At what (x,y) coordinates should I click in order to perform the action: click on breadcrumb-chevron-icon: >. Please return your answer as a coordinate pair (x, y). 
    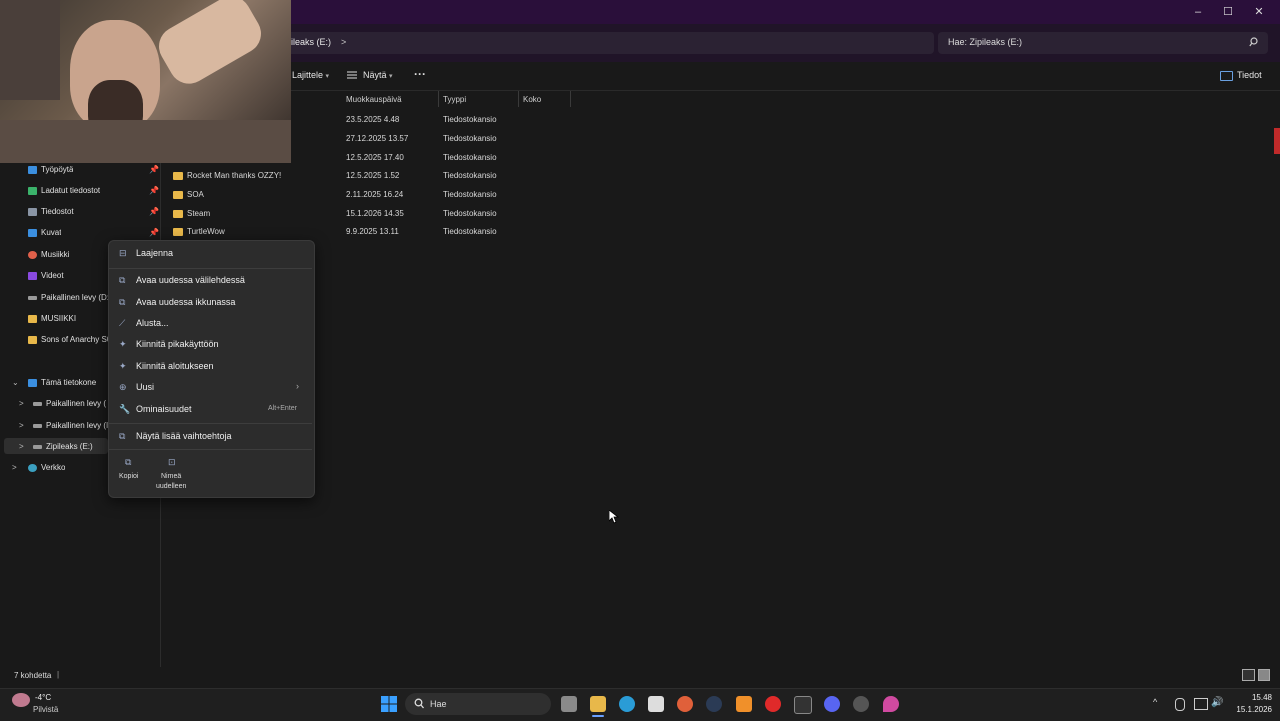
    Looking at the image, I should click on (343, 42).